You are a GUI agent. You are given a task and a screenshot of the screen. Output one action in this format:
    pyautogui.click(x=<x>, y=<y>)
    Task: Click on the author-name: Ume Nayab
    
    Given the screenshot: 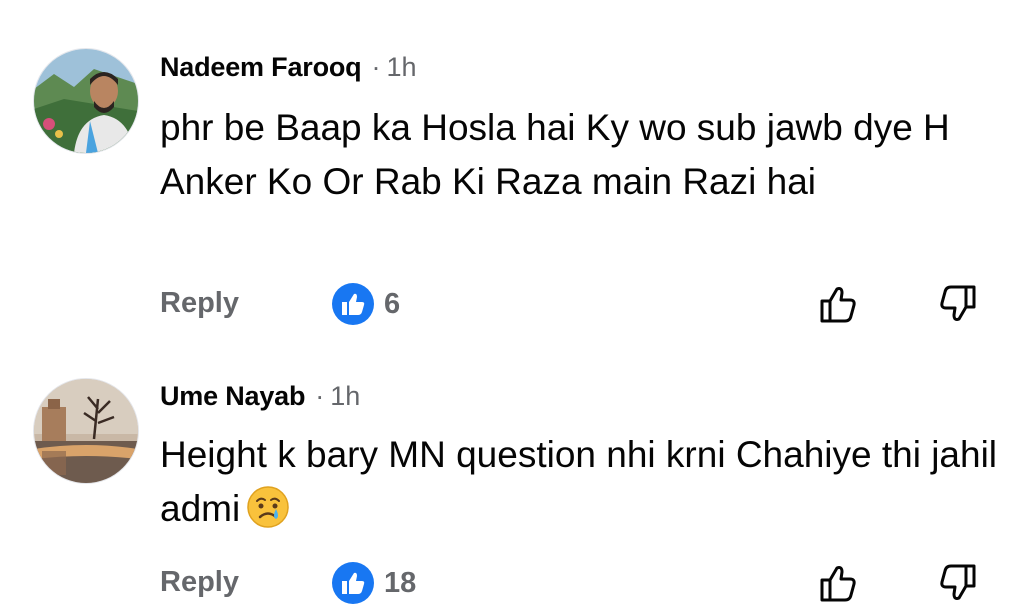 What is the action you would take?
    pyautogui.click(x=232, y=396)
    